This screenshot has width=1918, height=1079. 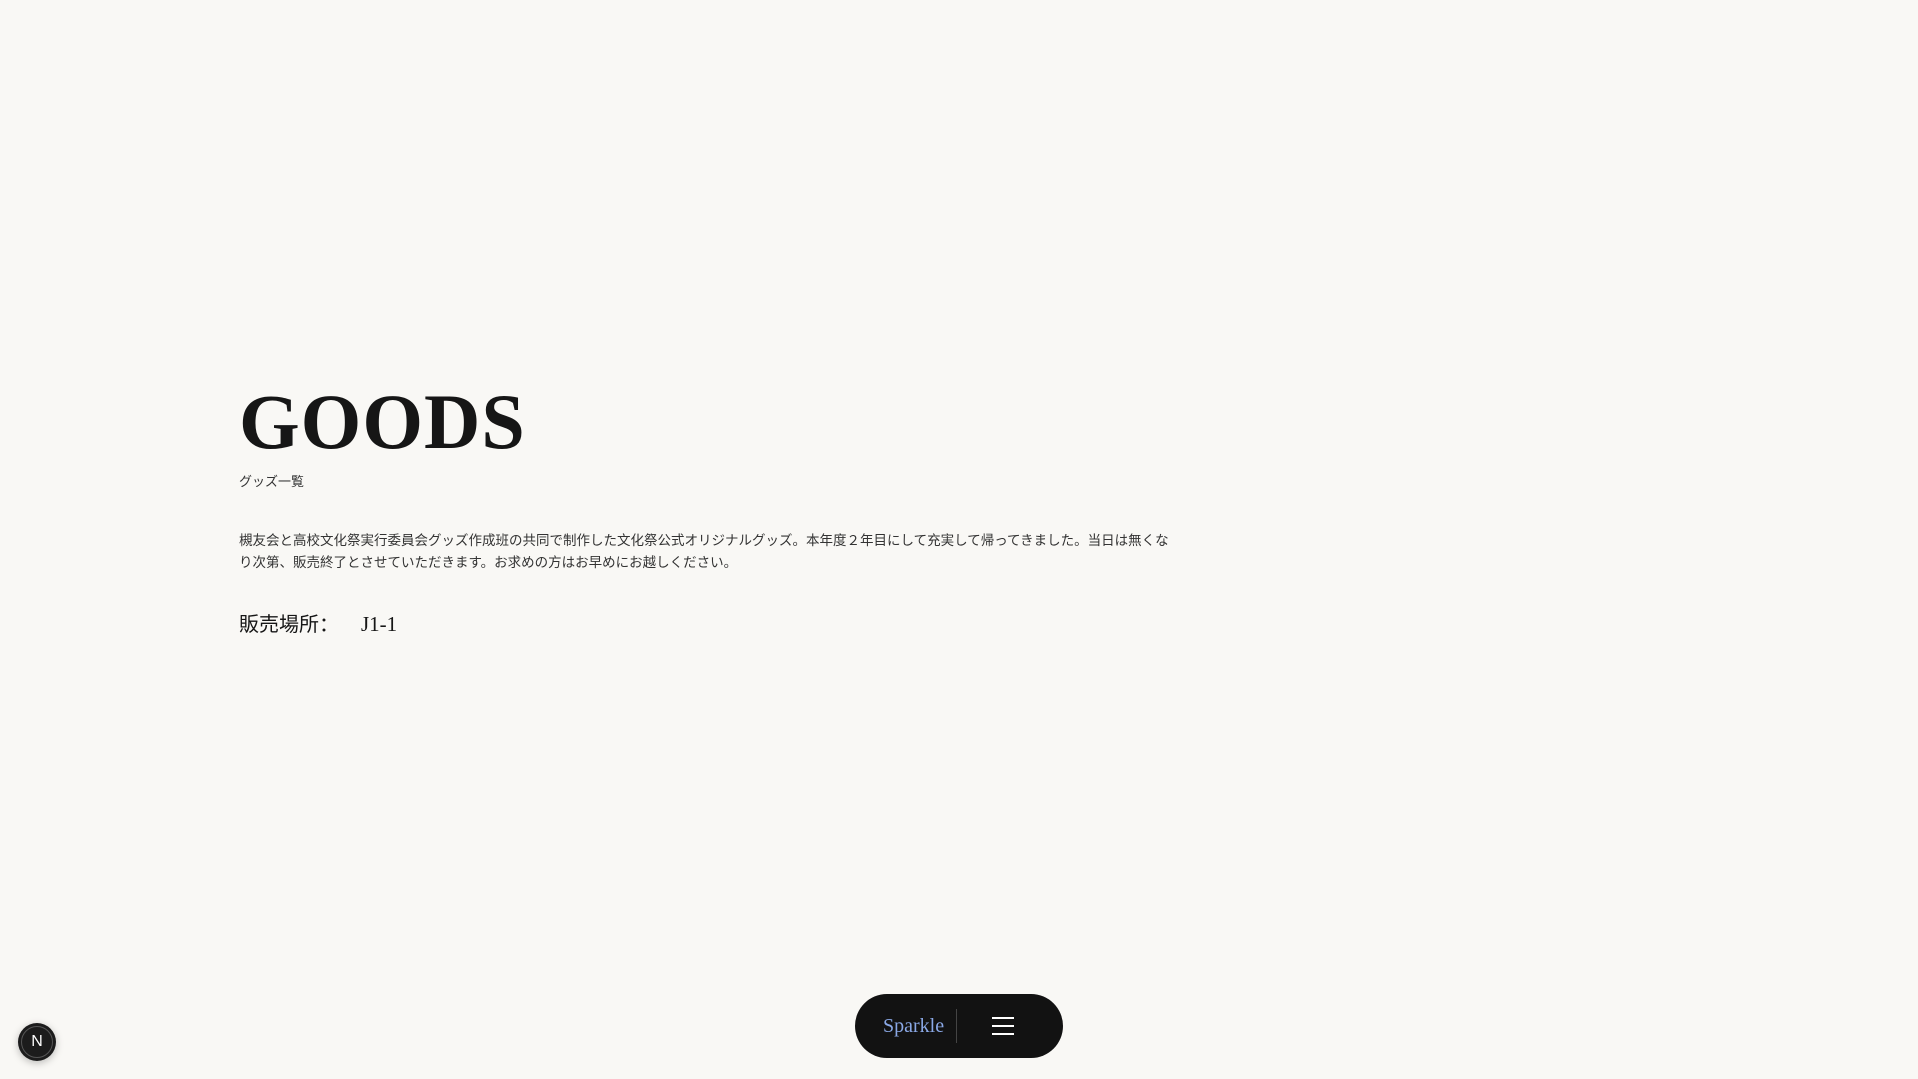 What do you see at coordinates (379, 624) in the screenshot?
I see `sales-location-value: J1-1` at bounding box center [379, 624].